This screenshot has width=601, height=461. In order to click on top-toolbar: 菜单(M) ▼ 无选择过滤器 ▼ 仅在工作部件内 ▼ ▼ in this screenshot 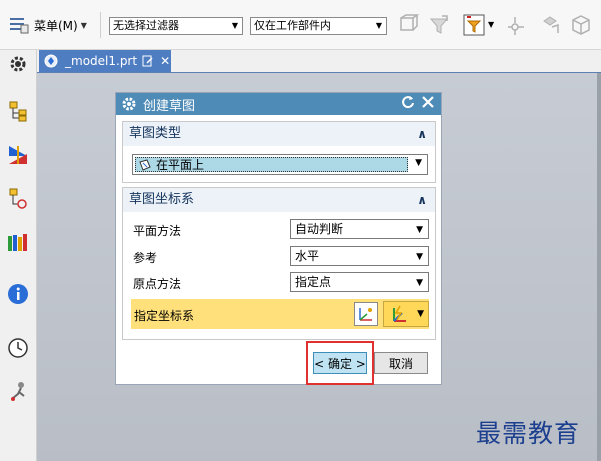, I will do `click(300, 25)`.